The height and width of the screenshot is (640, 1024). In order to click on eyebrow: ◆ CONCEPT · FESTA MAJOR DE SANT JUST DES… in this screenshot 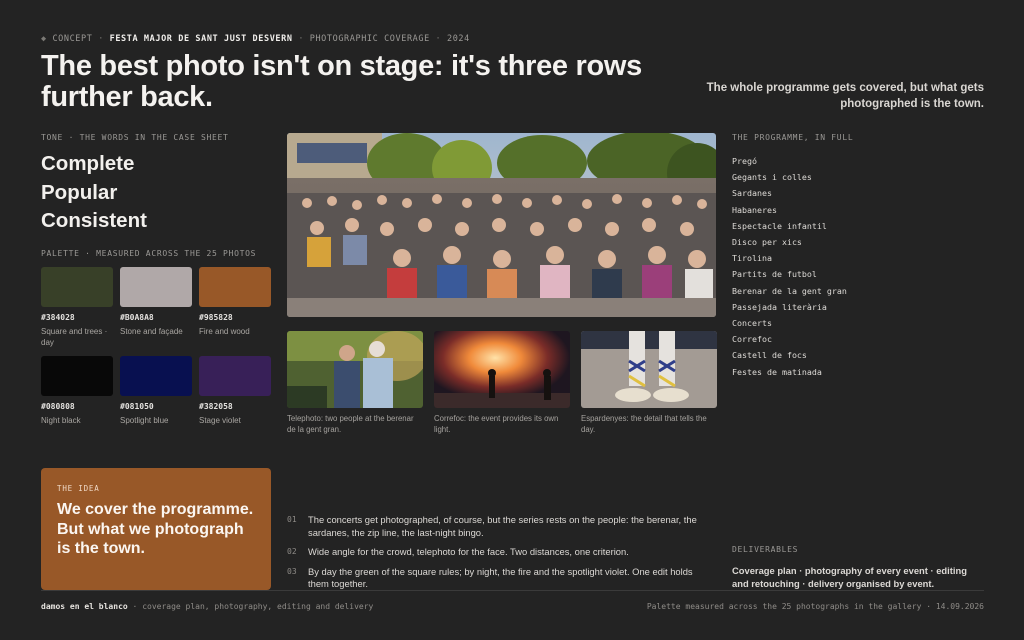, I will do `click(255, 39)`.